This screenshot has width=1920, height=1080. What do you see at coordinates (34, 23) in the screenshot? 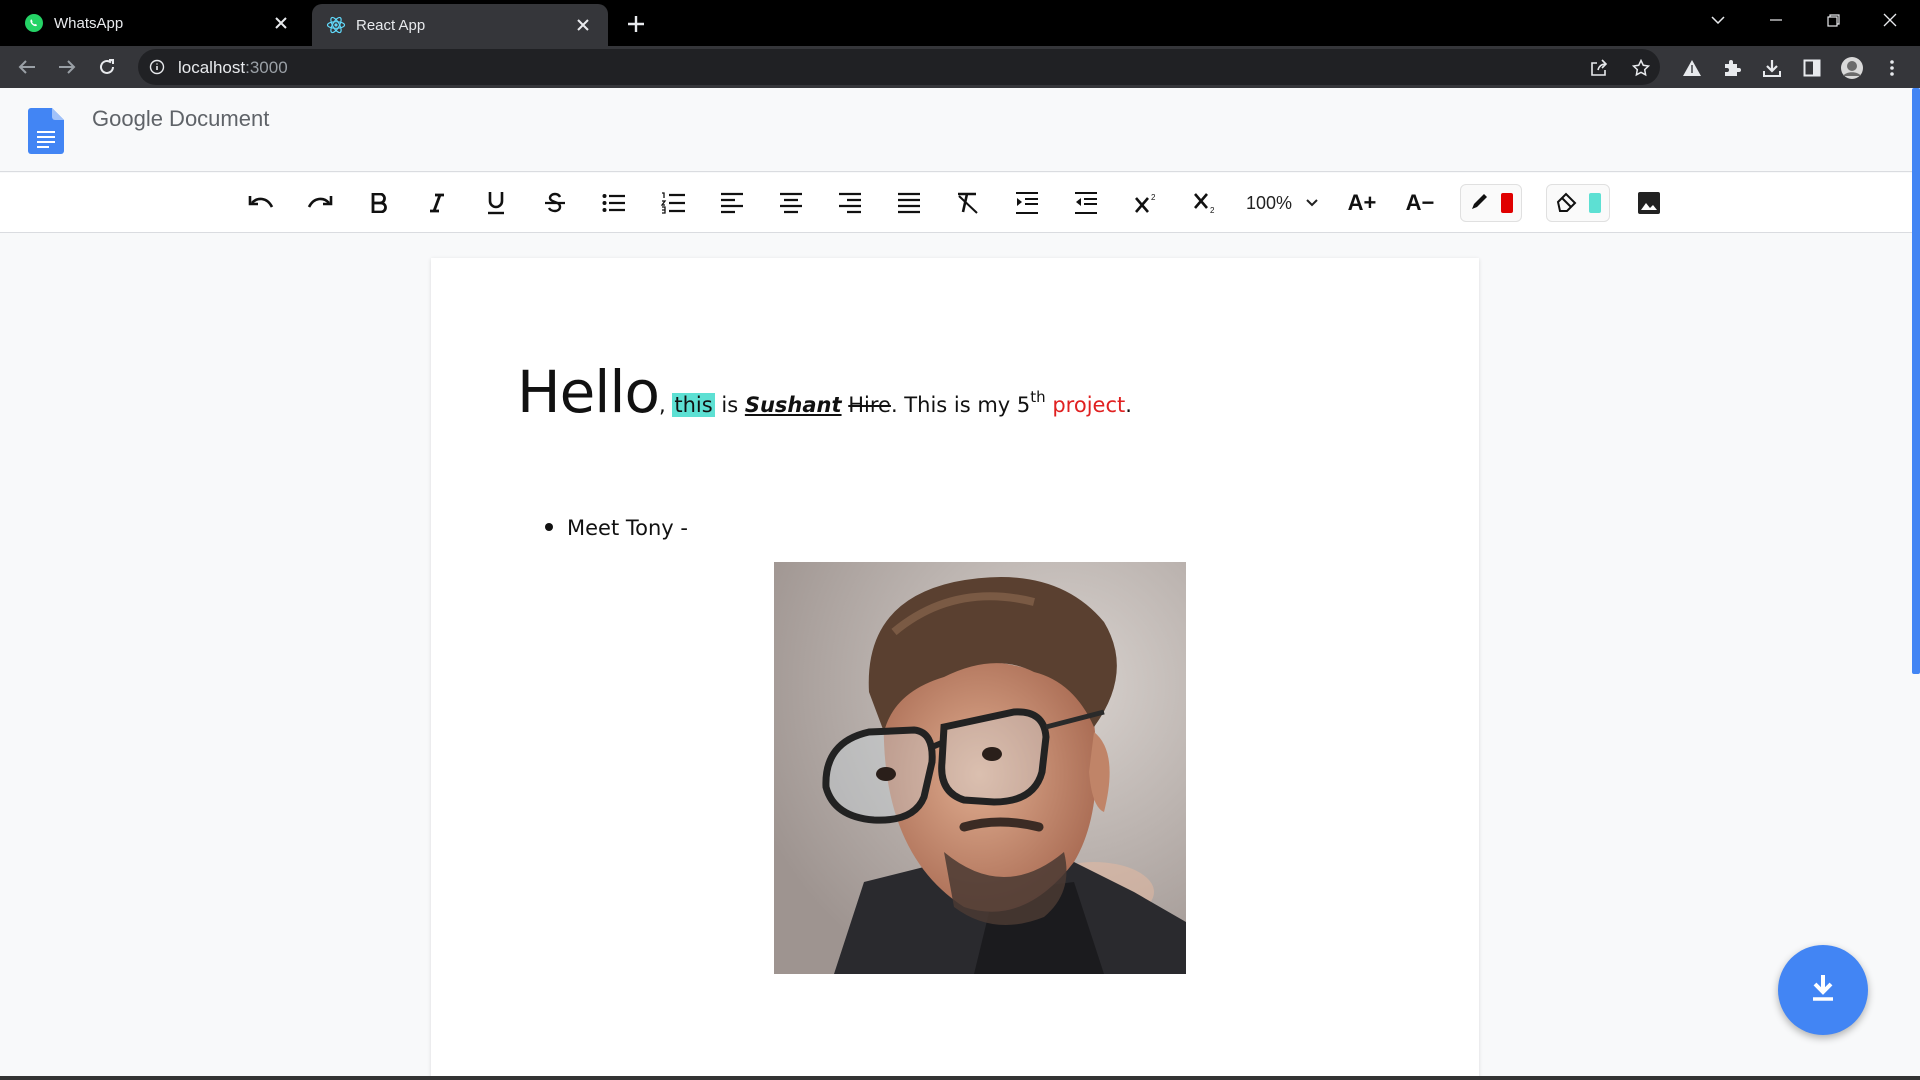
I see `whatsapp-icon` at bounding box center [34, 23].